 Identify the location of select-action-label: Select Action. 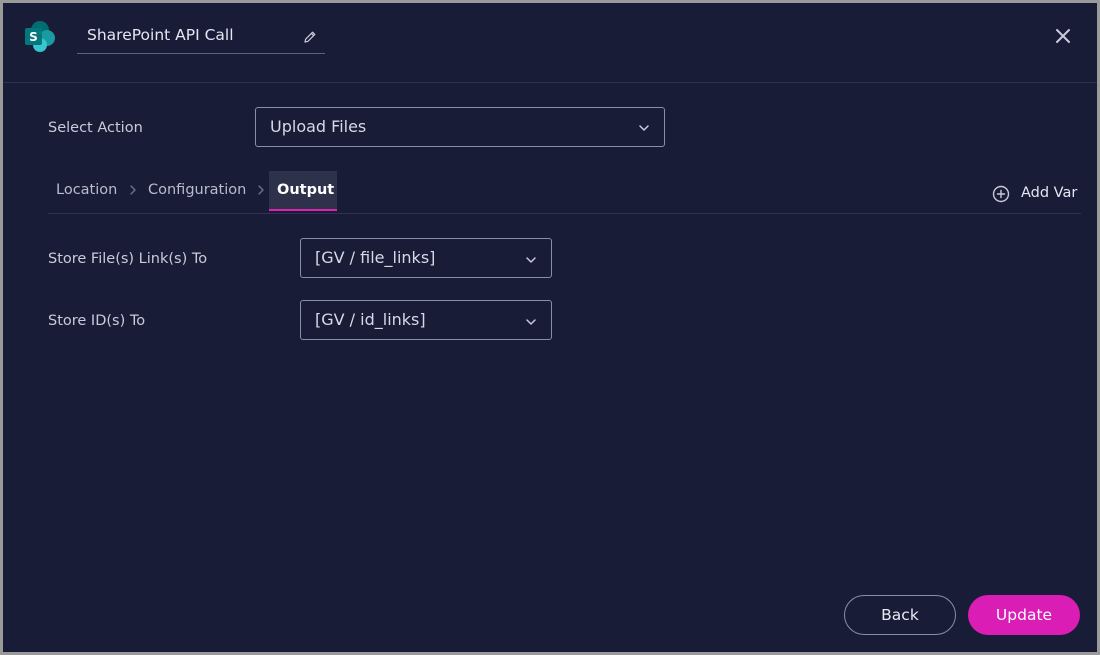
(95, 128).